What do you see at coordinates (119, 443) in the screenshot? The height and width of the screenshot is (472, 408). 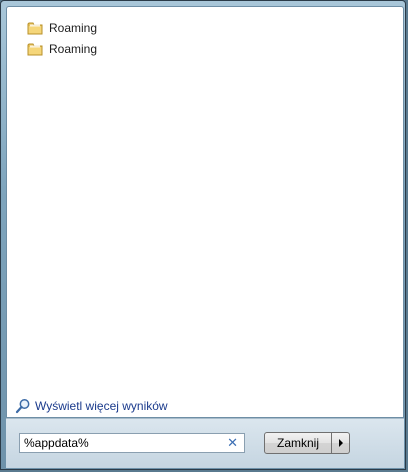 I see `search-input` at bounding box center [119, 443].